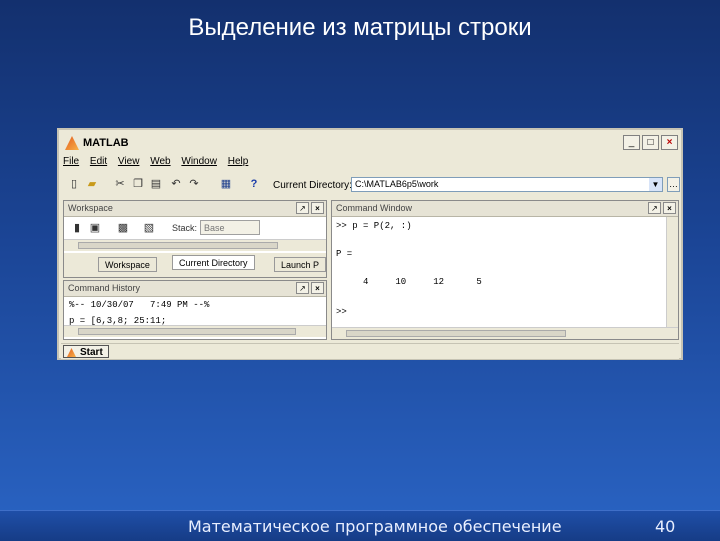 This screenshot has width=720, height=541. I want to click on new-file-icon: ▯, so click(74, 184).